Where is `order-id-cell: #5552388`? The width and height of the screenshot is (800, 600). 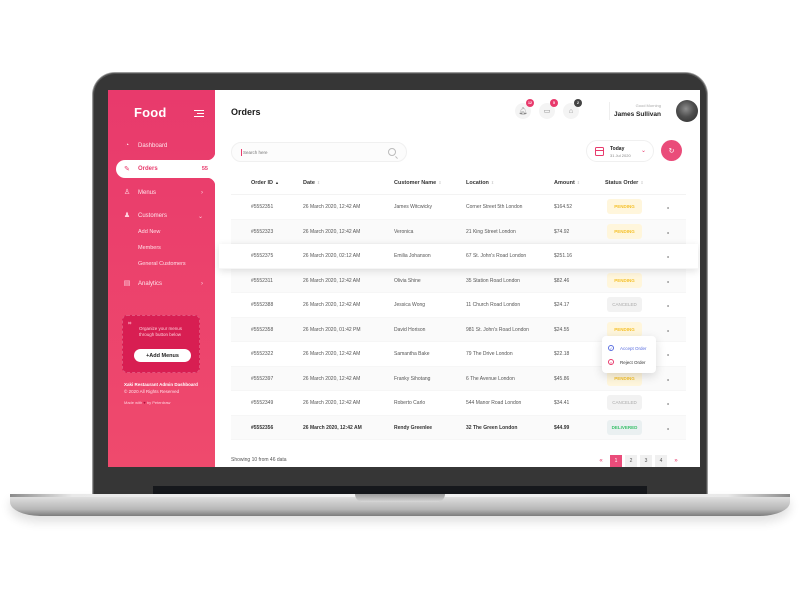
order-id-cell: #5552388 is located at coordinates (262, 305).